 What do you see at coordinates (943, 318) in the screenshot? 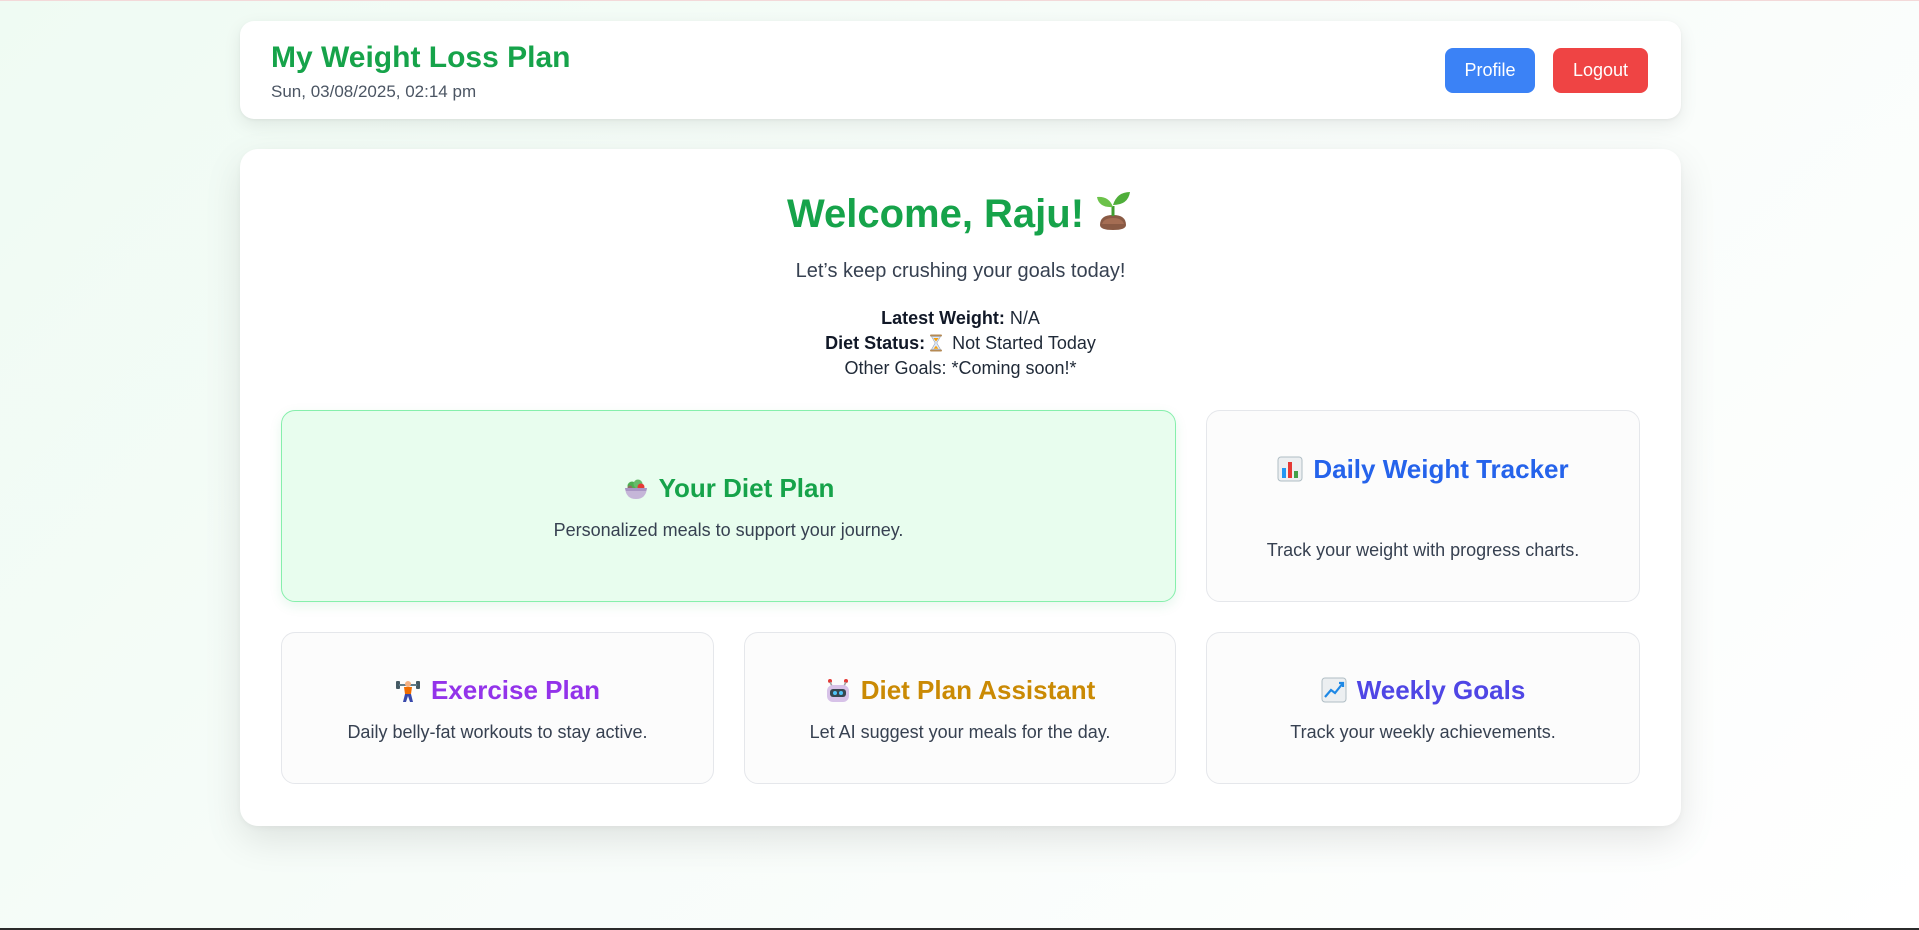
I see `latest-weight-label: Latest Weight:` at bounding box center [943, 318].